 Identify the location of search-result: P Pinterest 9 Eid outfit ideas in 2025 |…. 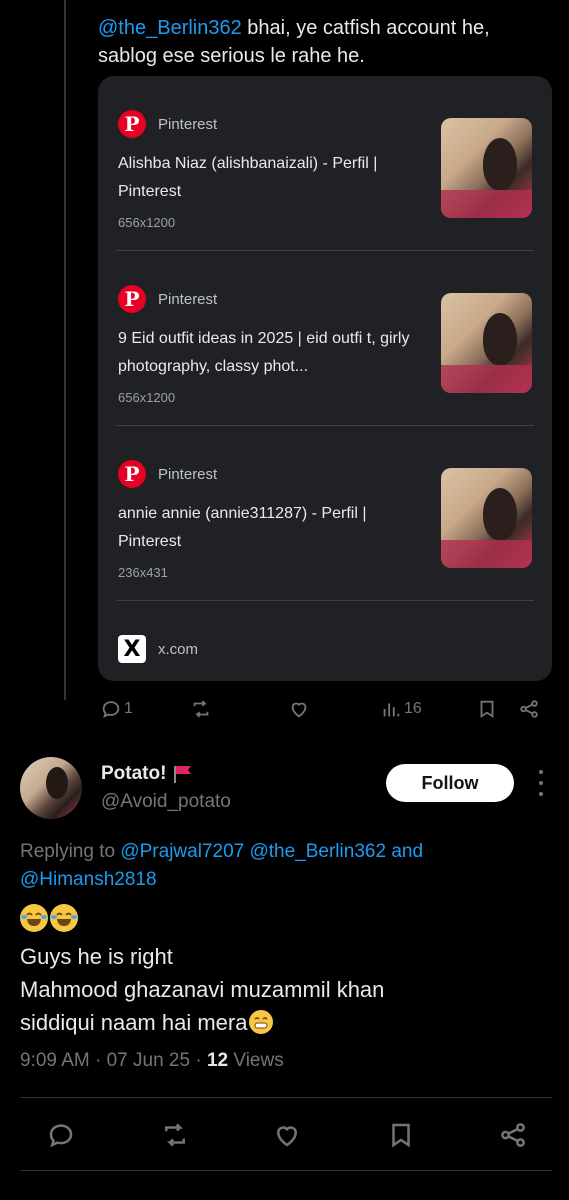
(325, 338).